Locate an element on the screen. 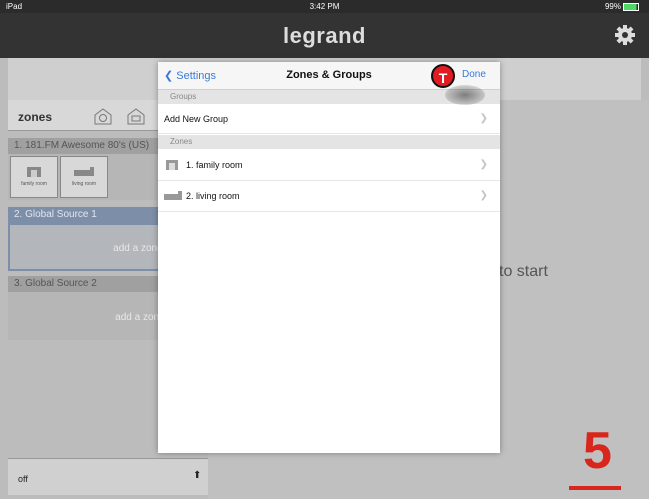  legrand-logo: legrand is located at coordinates (324, 35).